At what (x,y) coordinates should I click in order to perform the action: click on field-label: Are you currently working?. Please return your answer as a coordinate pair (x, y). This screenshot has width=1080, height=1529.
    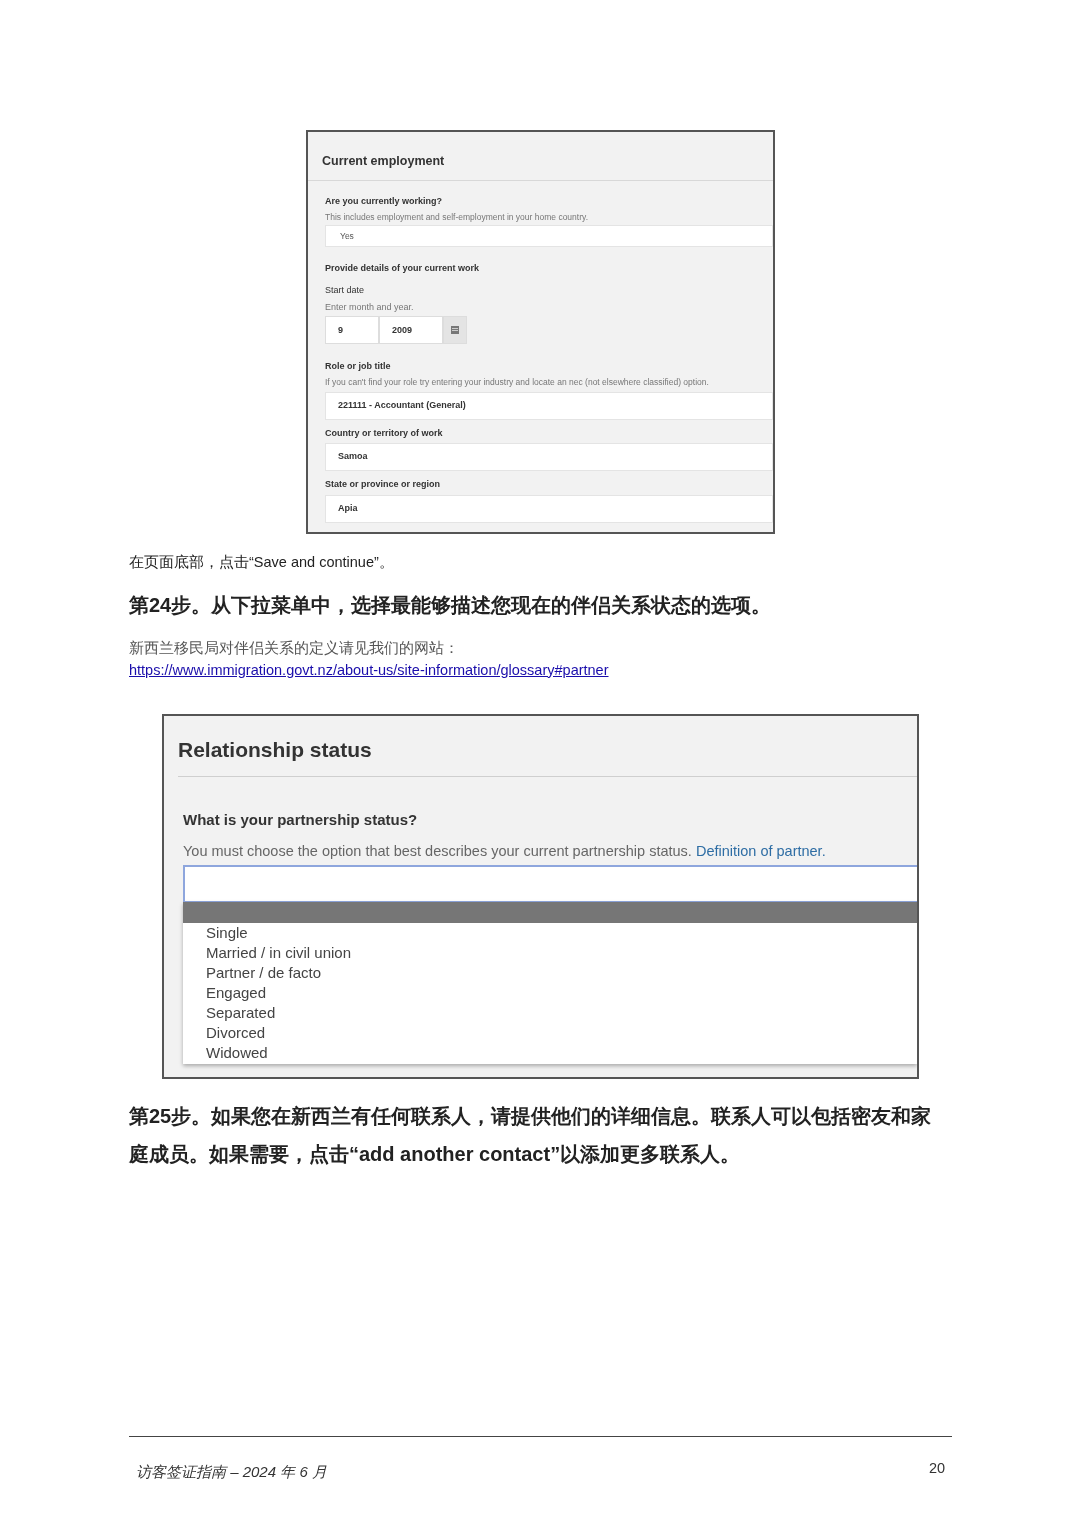
    Looking at the image, I should click on (384, 201).